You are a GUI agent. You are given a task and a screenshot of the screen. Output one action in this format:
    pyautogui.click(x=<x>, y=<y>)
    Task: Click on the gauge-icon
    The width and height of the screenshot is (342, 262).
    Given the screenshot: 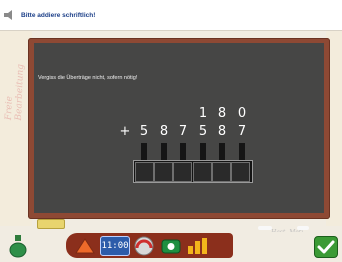 What is the action you would take?
    pyautogui.click(x=144, y=246)
    